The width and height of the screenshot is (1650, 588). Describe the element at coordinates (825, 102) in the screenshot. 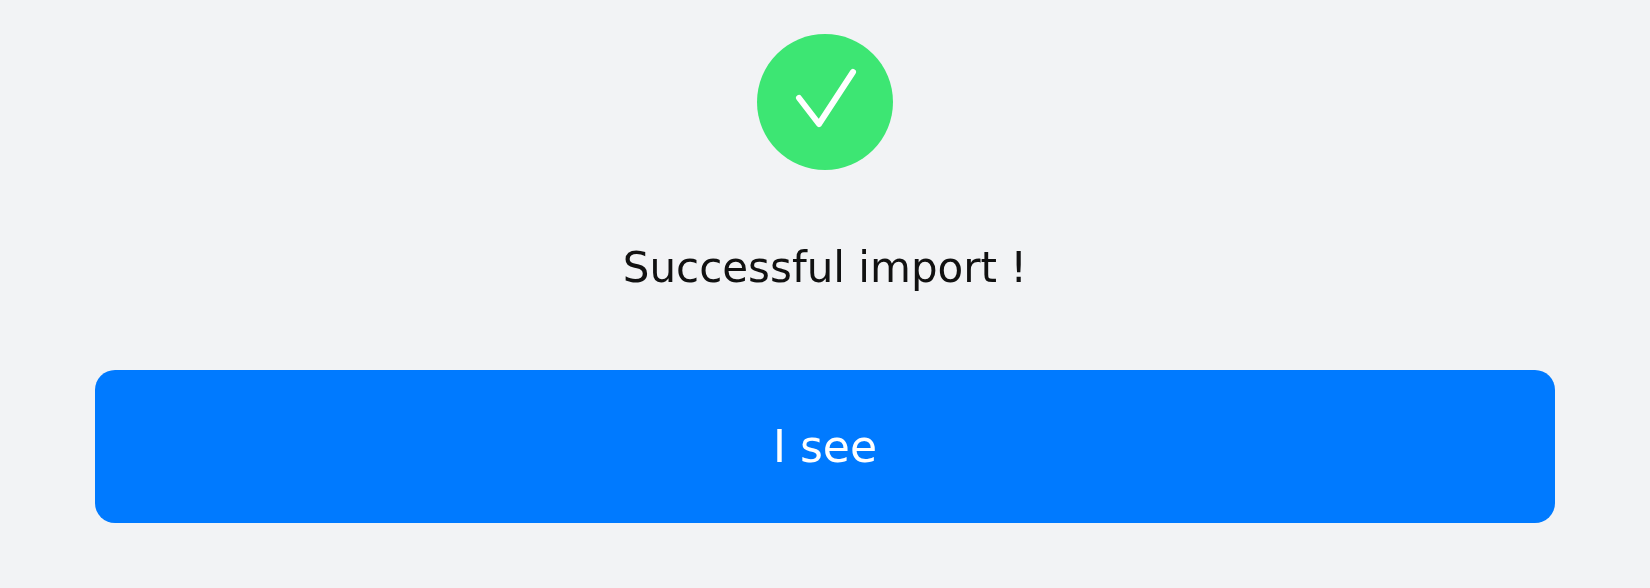

I see `success-check-icon` at that location.